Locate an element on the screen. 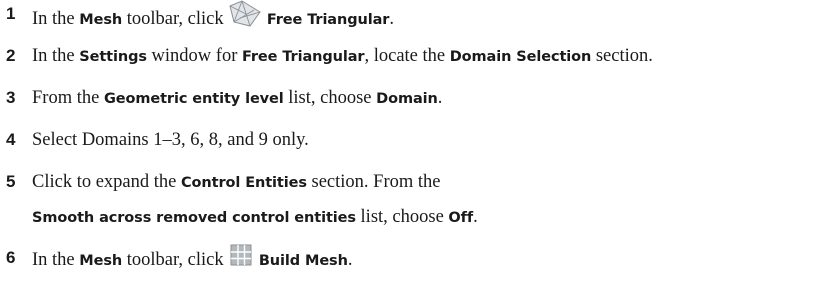 The height and width of the screenshot is (284, 831). step-6: 6 In the Mesh toolbar, click Build Mesh. is located at coordinates (179, 259).